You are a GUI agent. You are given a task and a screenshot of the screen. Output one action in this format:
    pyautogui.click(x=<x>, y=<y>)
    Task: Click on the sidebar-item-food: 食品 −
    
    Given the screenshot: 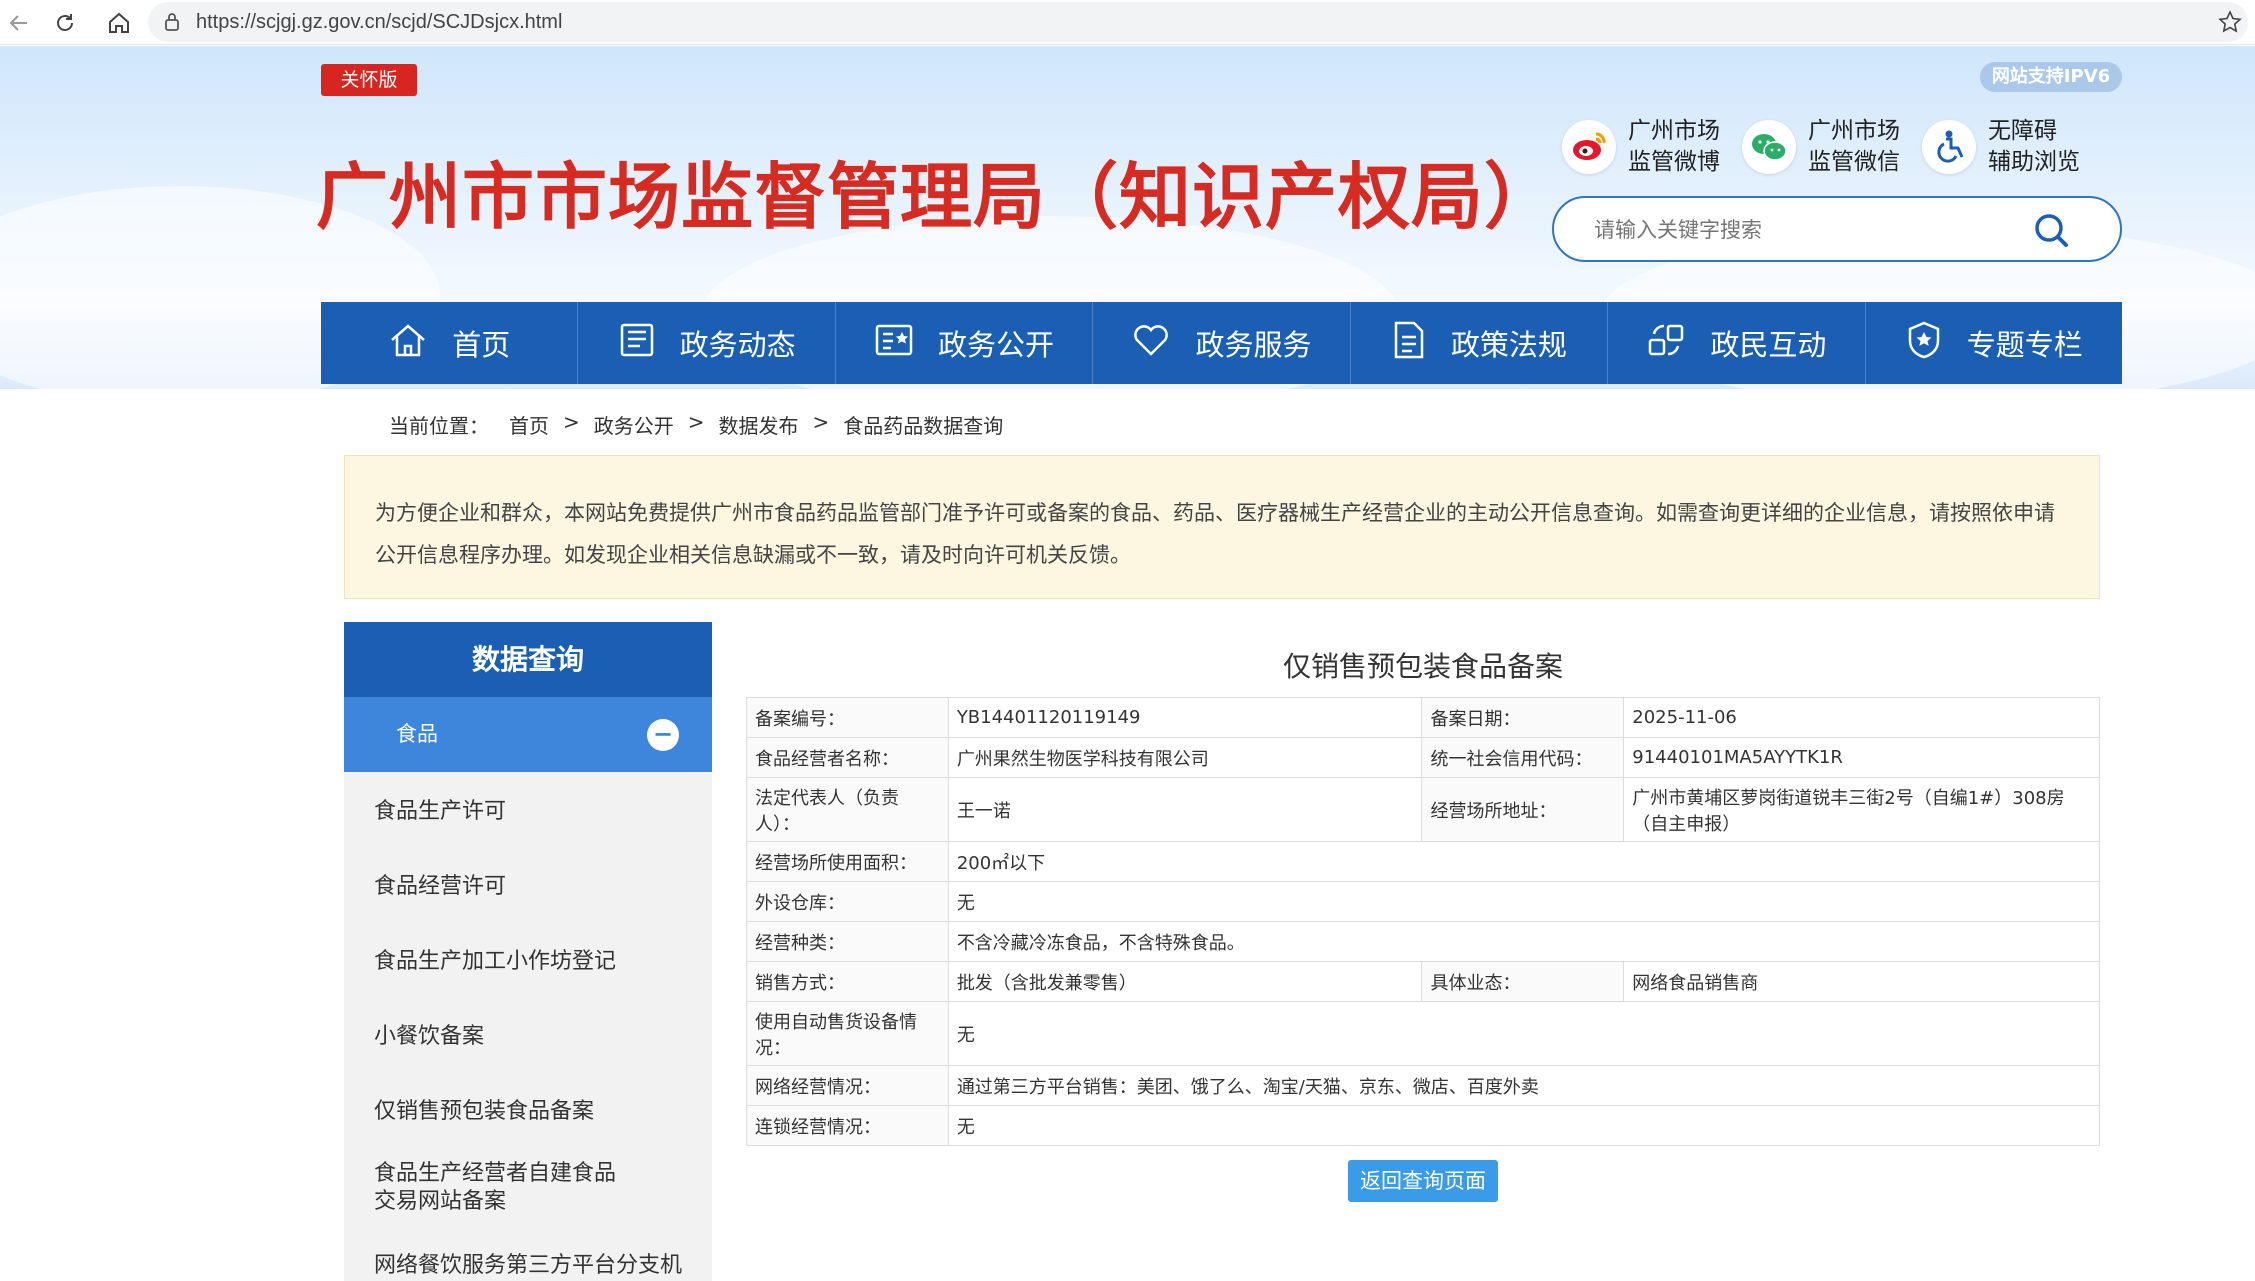 What is the action you would take?
    pyautogui.click(x=528, y=734)
    